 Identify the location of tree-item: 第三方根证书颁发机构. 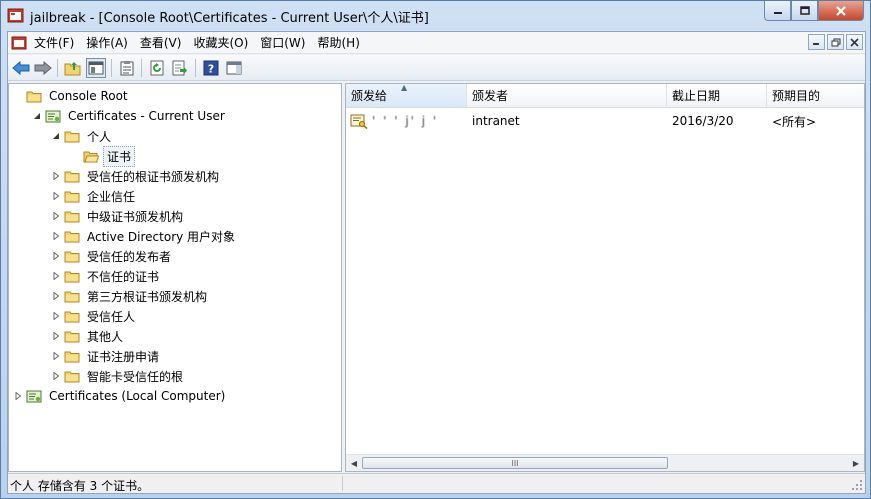
(130, 296).